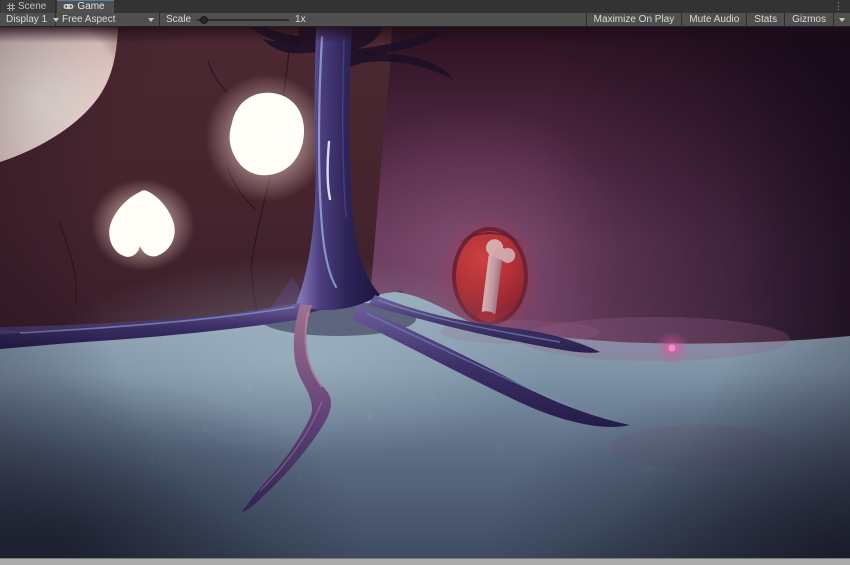 The width and height of the screenshot is (850, 565). Describe the element at coordinates (91, 6) in the screenshot. I see `tab-game-label: Game` at that location.